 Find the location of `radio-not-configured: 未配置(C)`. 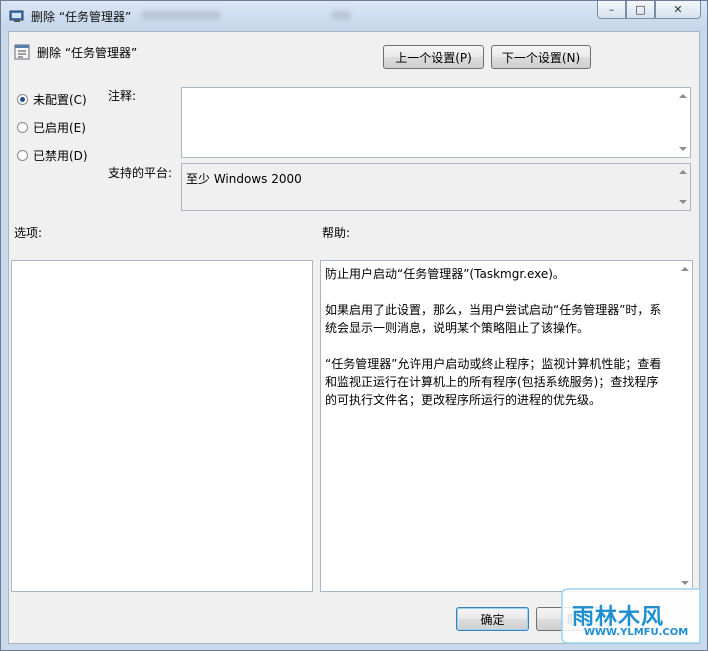

radio-not-configured: 未配置(C) is located at coordinates (52, 99).